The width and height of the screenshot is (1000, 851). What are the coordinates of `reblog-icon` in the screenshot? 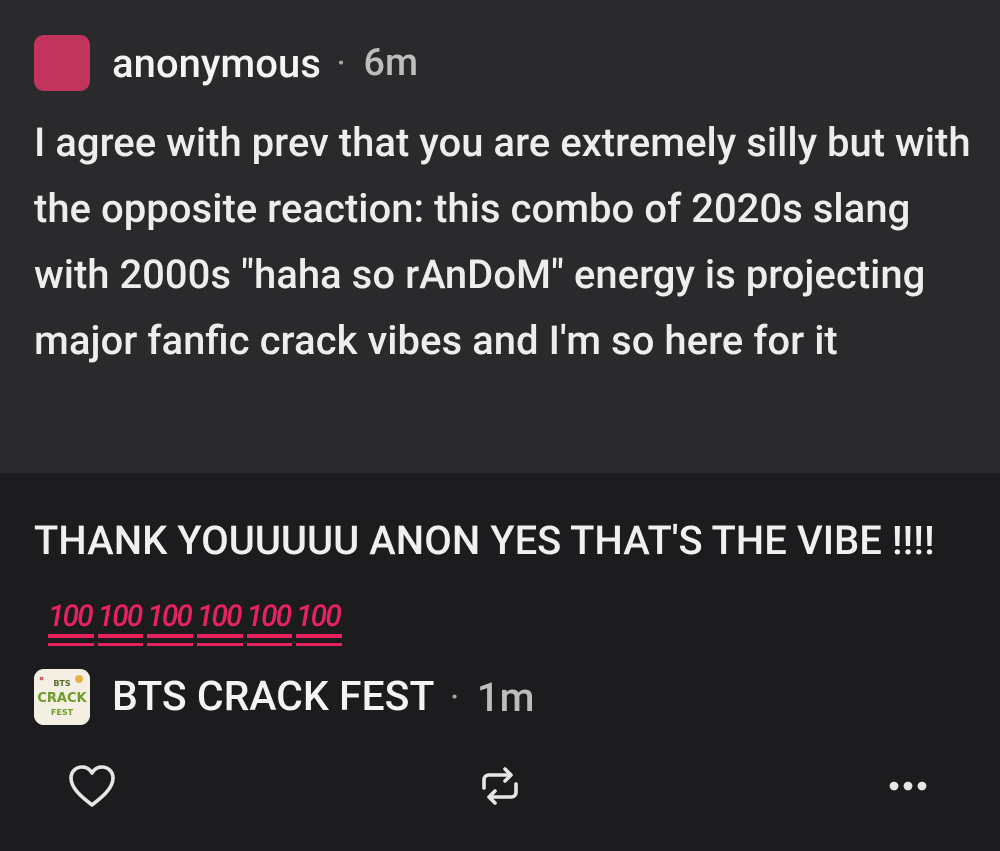 It's located at (500, 786).